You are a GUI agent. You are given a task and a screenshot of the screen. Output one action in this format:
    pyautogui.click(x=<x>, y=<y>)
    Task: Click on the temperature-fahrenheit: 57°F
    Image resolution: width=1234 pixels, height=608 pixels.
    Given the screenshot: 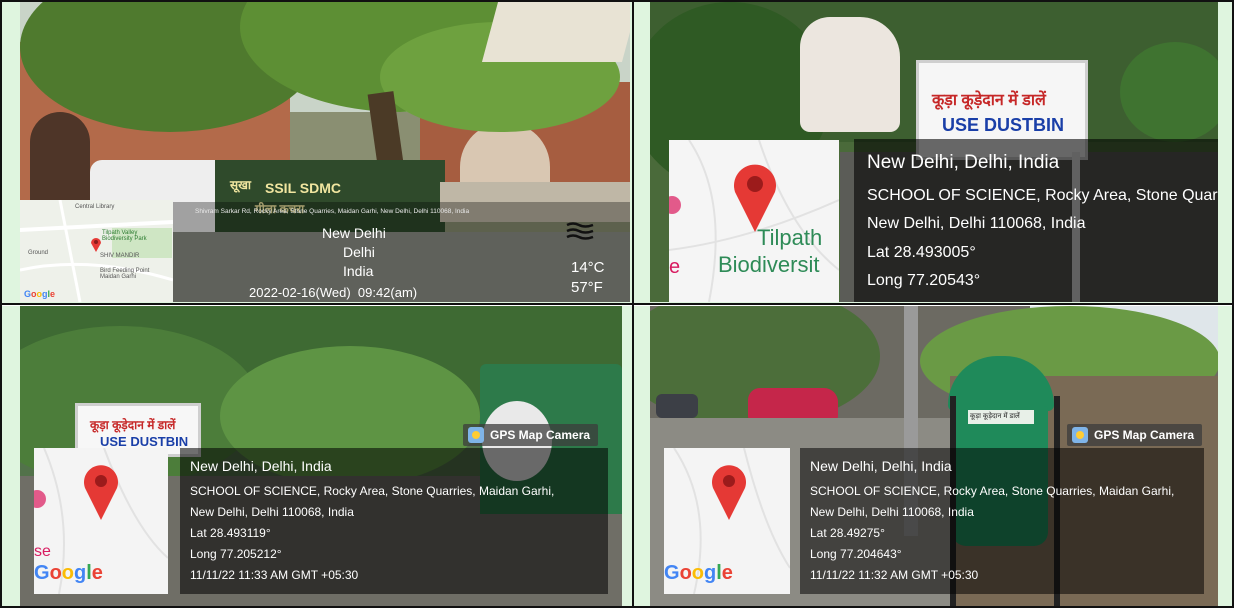 What is the action you would take?
    pyautogui.click(x=587, y=287)
    